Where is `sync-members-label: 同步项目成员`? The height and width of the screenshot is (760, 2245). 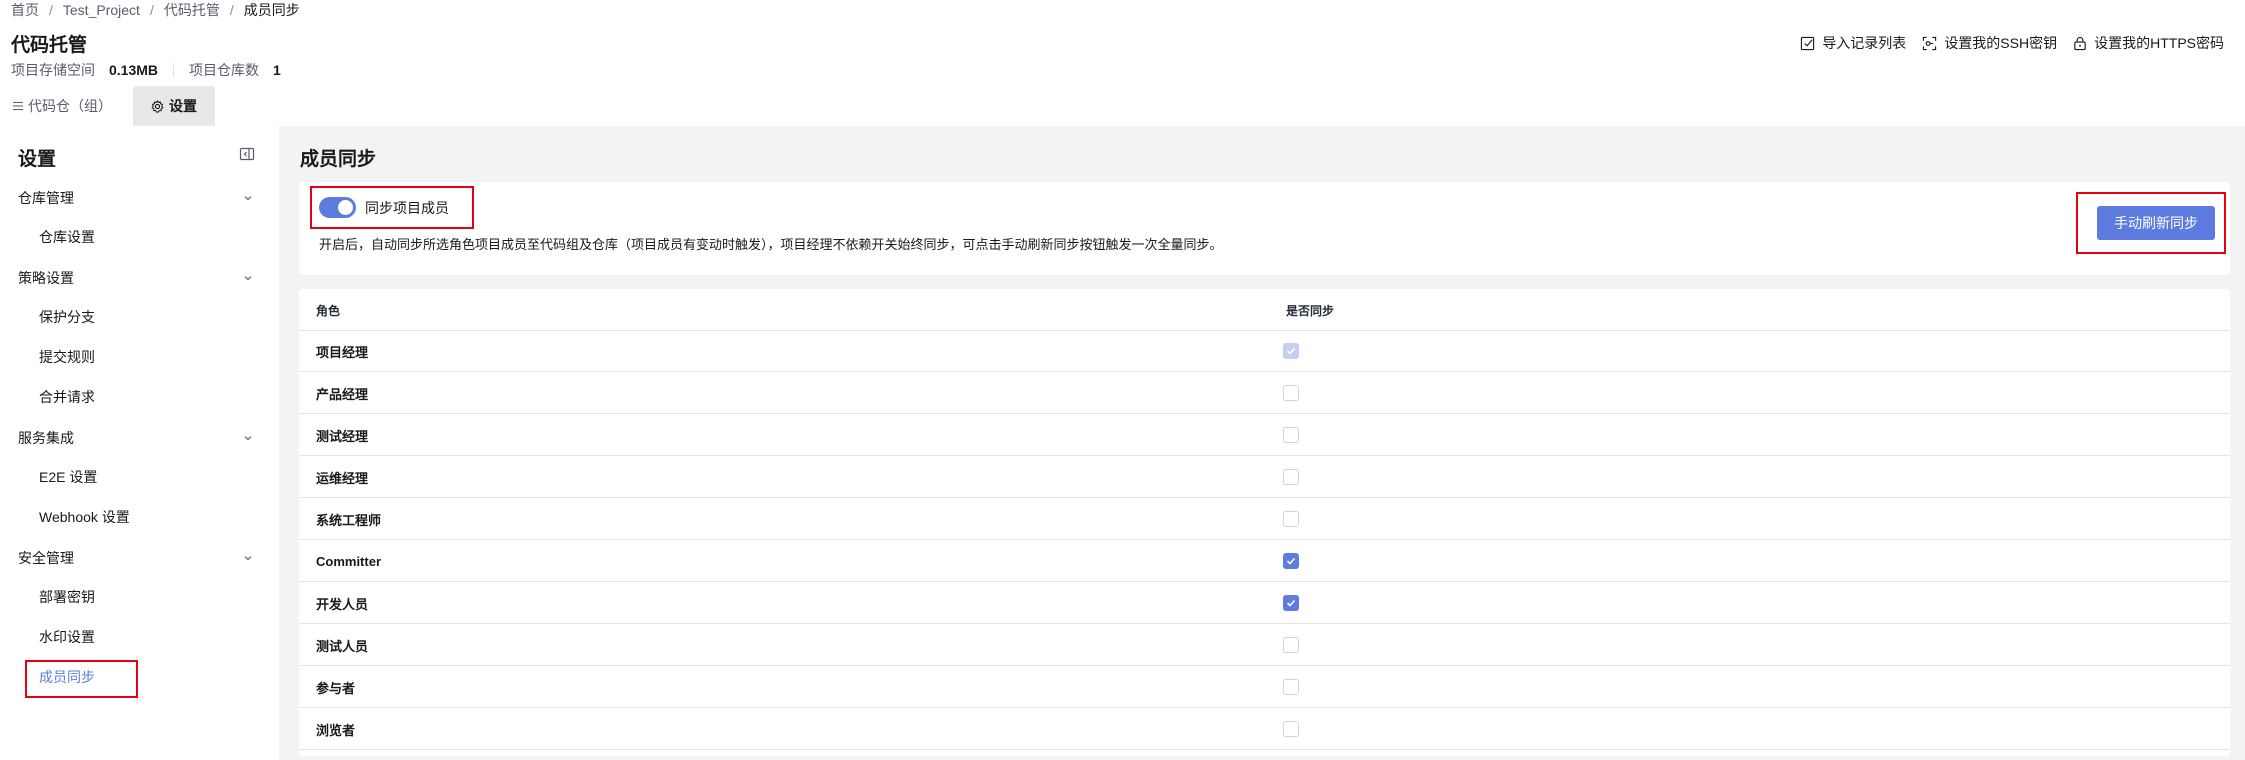 sync-members-label: 同步项目成员 is located at coordinates (407, 208).